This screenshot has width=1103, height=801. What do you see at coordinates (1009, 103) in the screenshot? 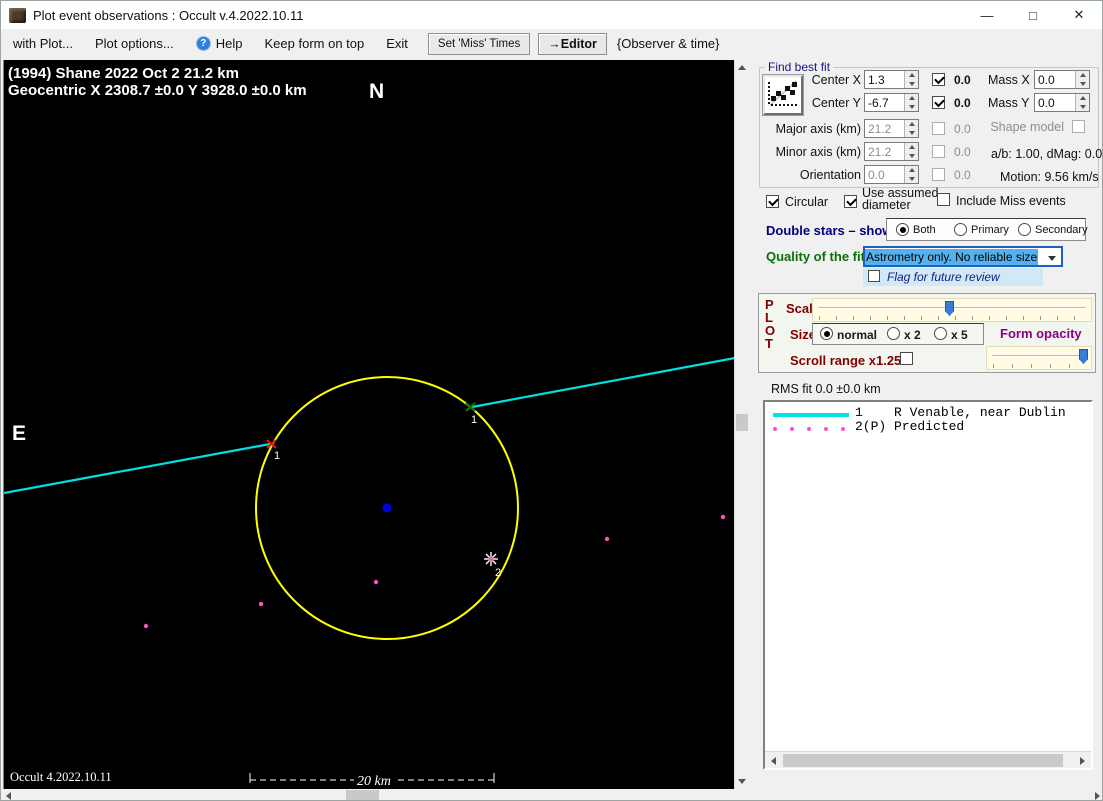
I see `mass-y-label: Mass Y` at bounding box center [1009, 103].